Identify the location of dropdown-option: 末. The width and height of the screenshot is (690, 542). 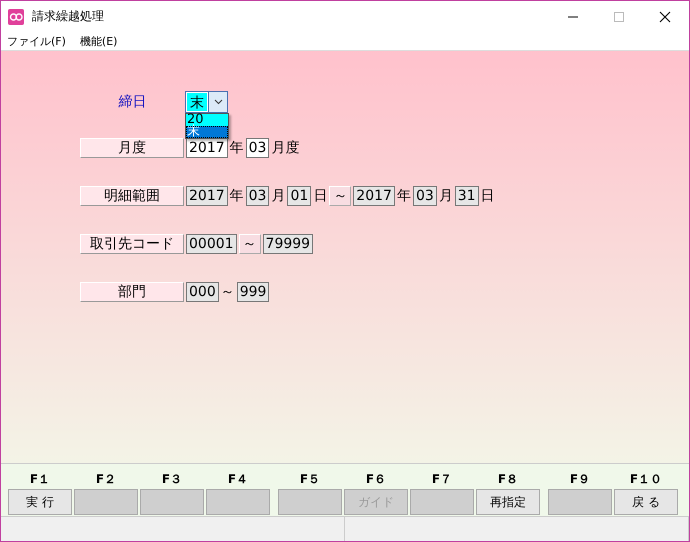
(207, 132).